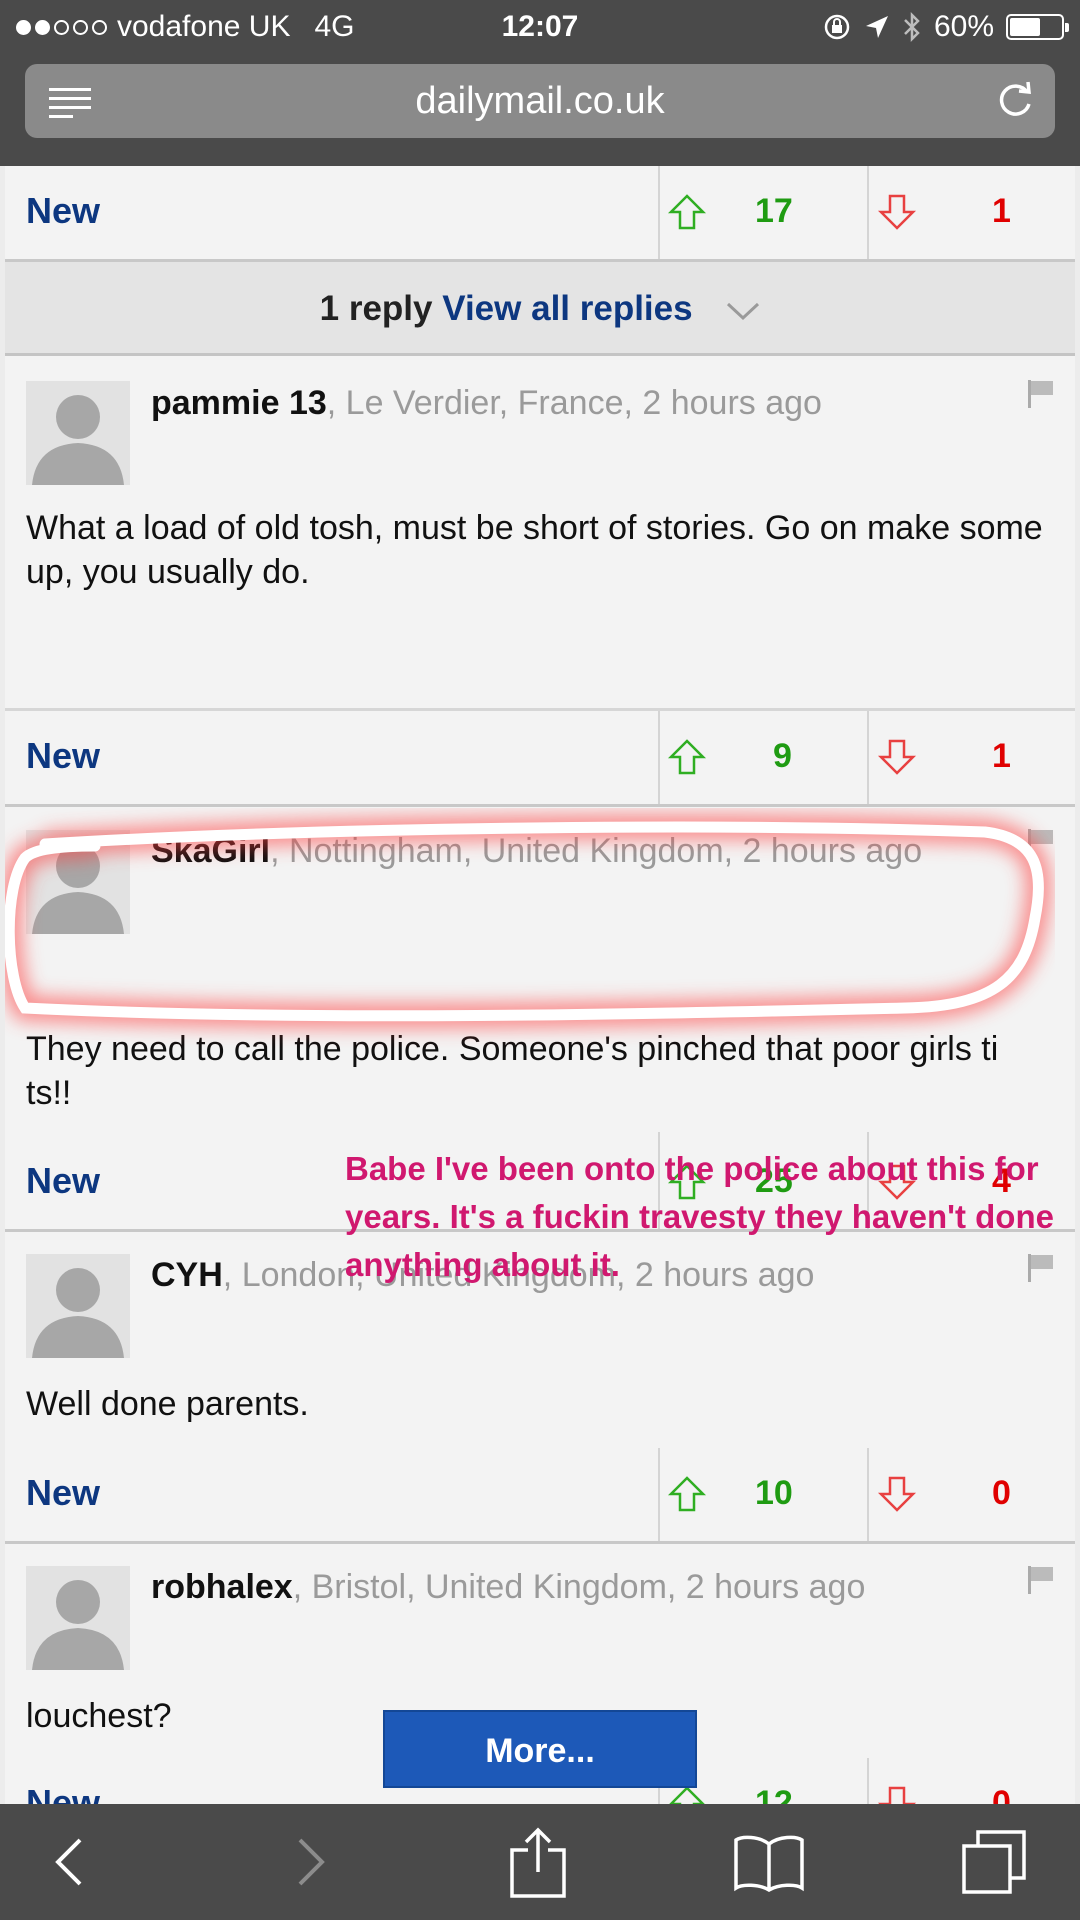 This screenshot has height=1920, width=1080. I want to click on comment-text: Well done parents., so click(167, 1404).